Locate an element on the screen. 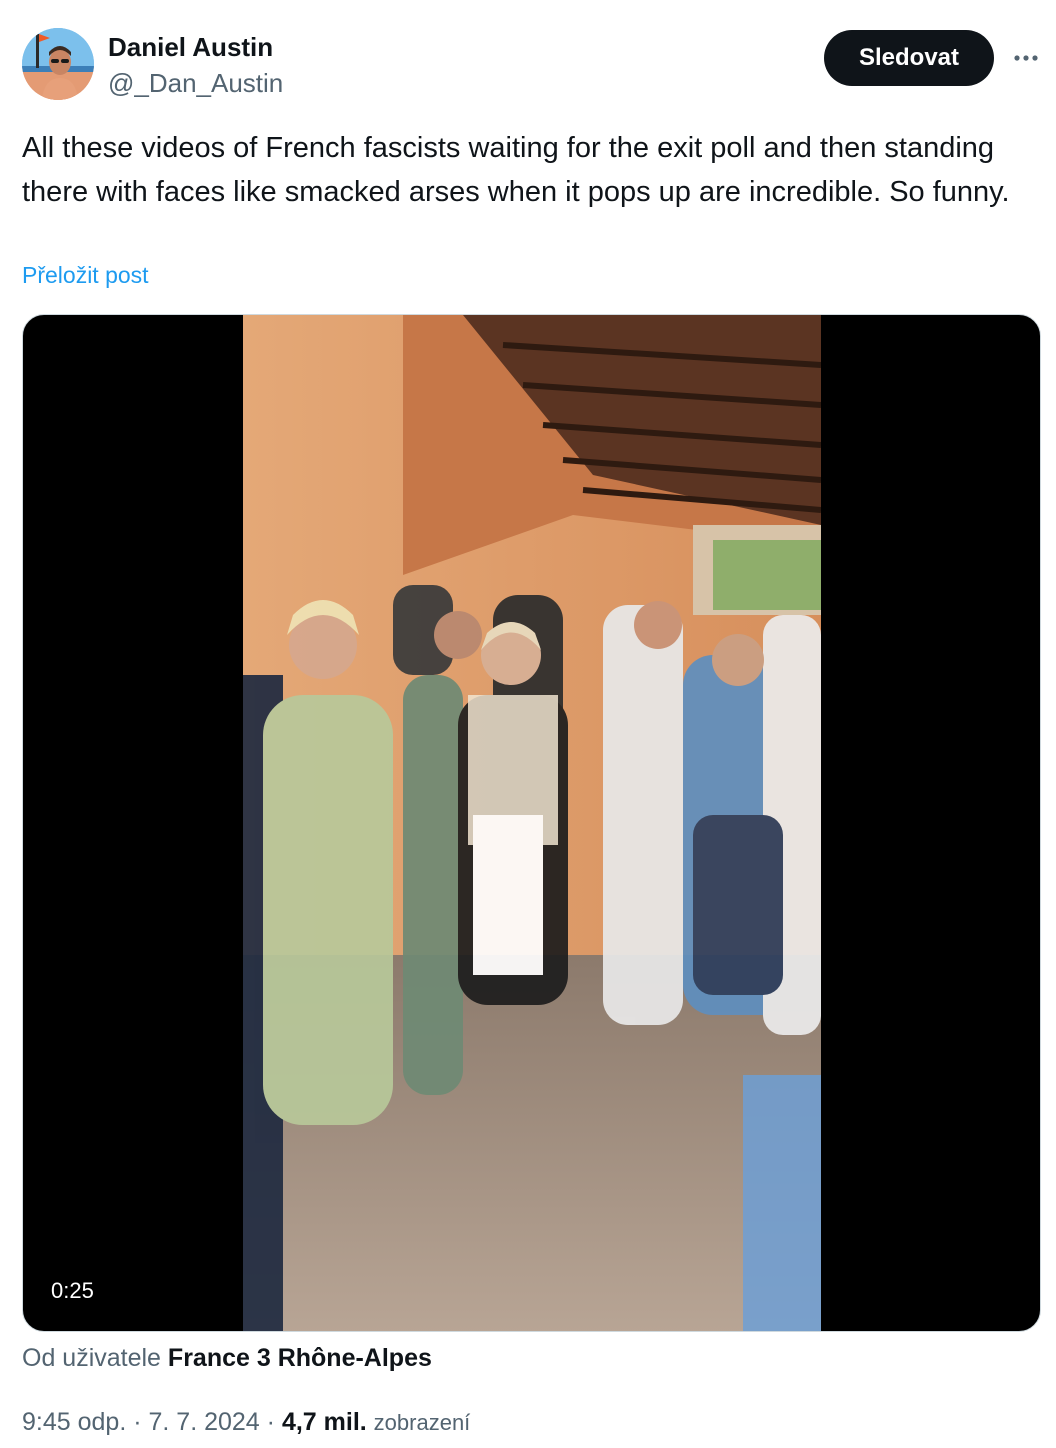  views-count: 4,7 mil. is located at coordinates (324, 1422).